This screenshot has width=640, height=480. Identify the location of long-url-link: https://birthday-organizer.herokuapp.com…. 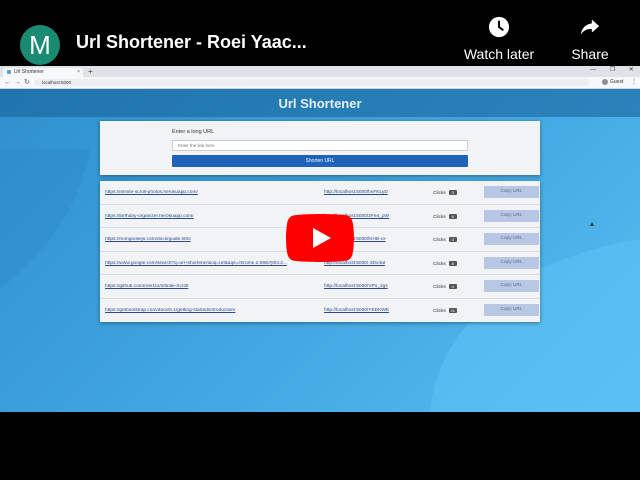
(210, 216).